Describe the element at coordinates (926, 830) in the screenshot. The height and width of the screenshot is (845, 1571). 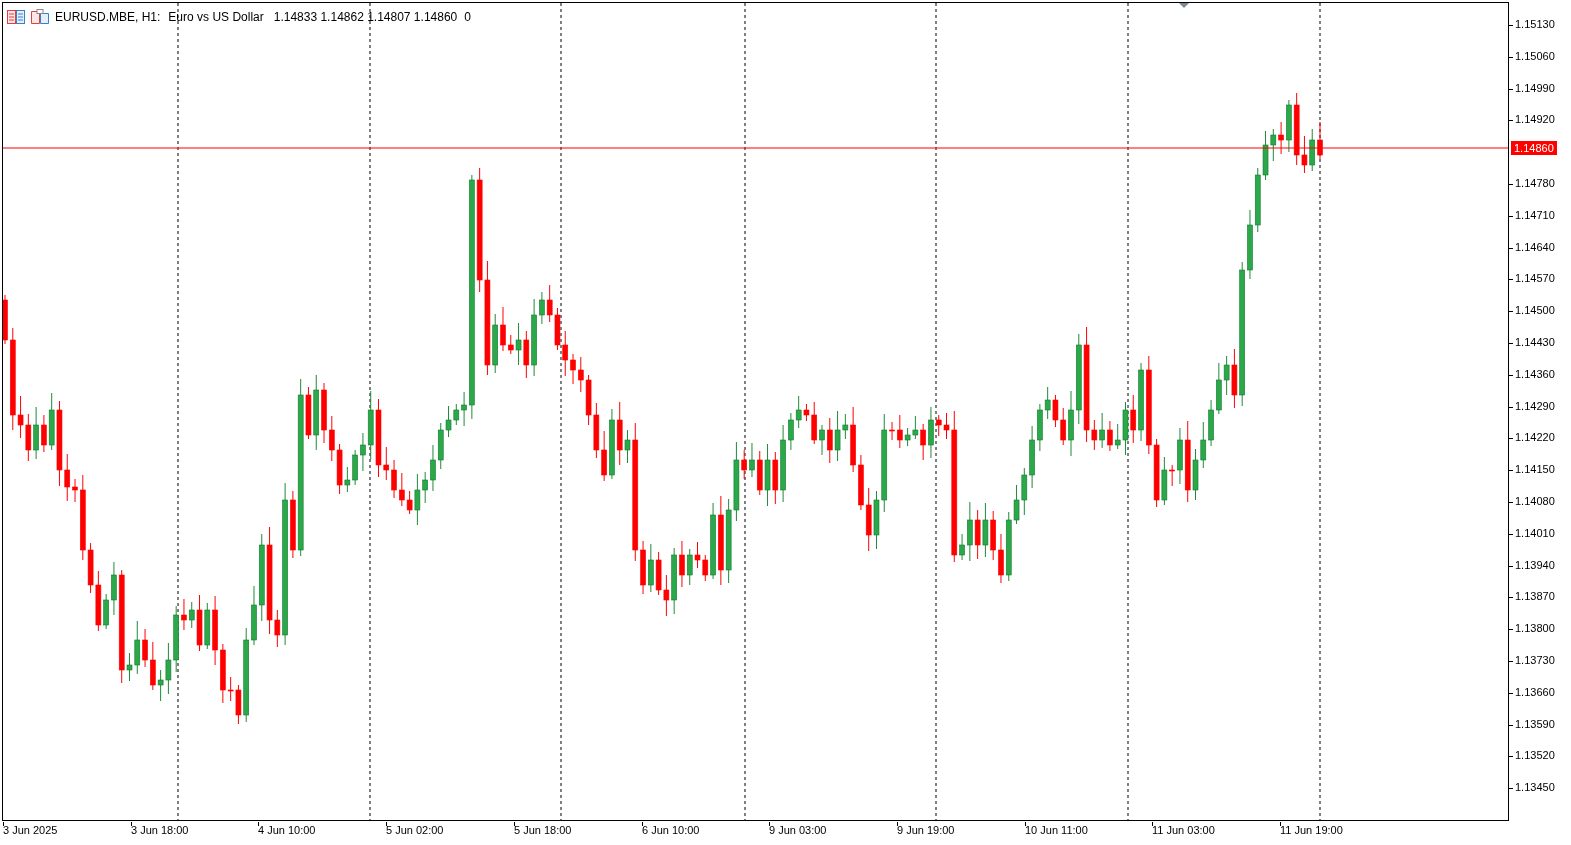
I see `time-axis-label: 9 Jun 19:00` at that location.